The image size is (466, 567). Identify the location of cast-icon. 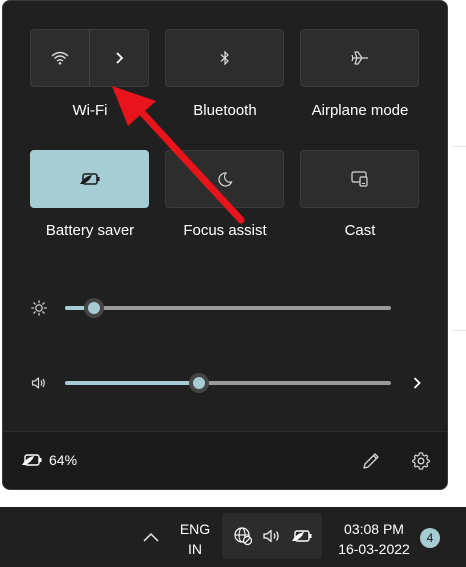
(359, 179).